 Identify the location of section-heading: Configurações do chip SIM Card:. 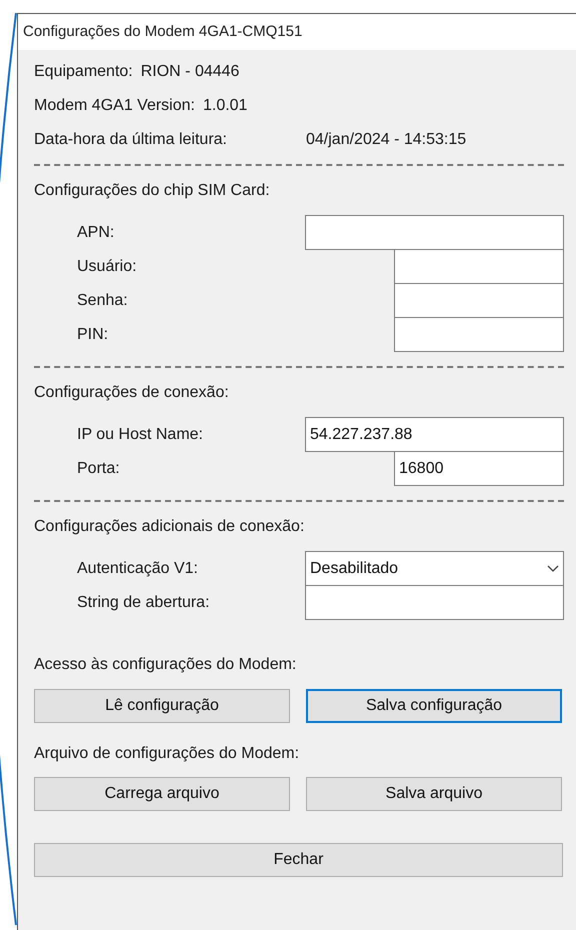
(152, 191).